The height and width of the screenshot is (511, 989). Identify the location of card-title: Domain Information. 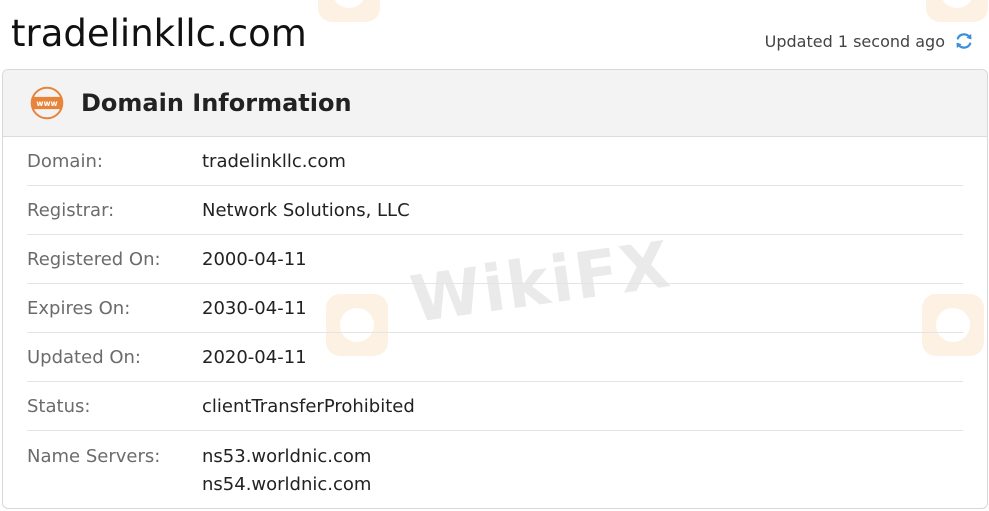
(216, 103).